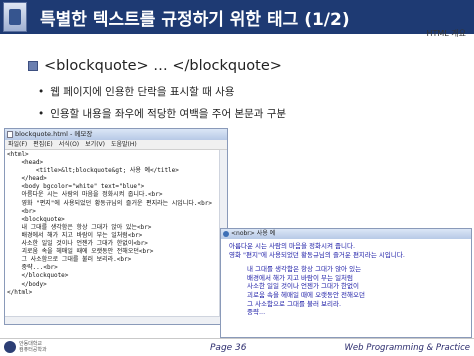 This screenshot has width=474, height=356. Describe the element at coordinates (38, 276) in the screenshot. I see `code-line: </blockquote>` at that location.